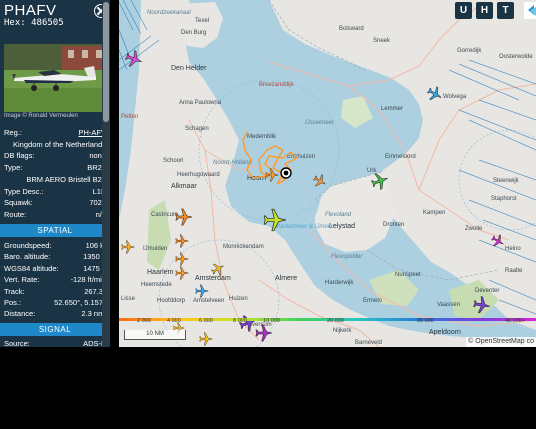  Describe the element at coordinates (55, 291) in the screenshot. I see `spatial-row: Track: 267.3°` at that location.